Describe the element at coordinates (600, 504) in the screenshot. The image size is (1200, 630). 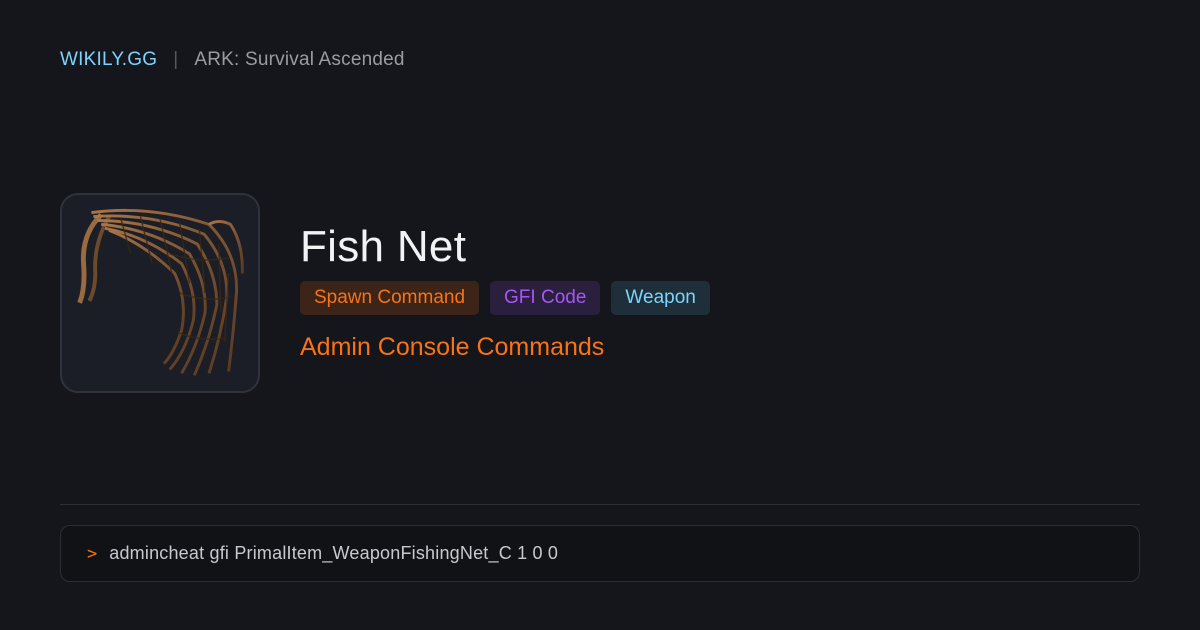
I see `divider` at that location.